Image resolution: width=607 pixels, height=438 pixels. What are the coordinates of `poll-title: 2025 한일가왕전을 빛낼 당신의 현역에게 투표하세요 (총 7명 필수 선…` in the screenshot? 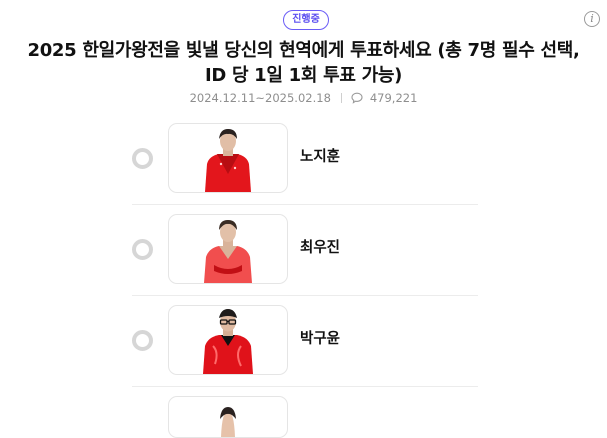 It's located at (303, 63).